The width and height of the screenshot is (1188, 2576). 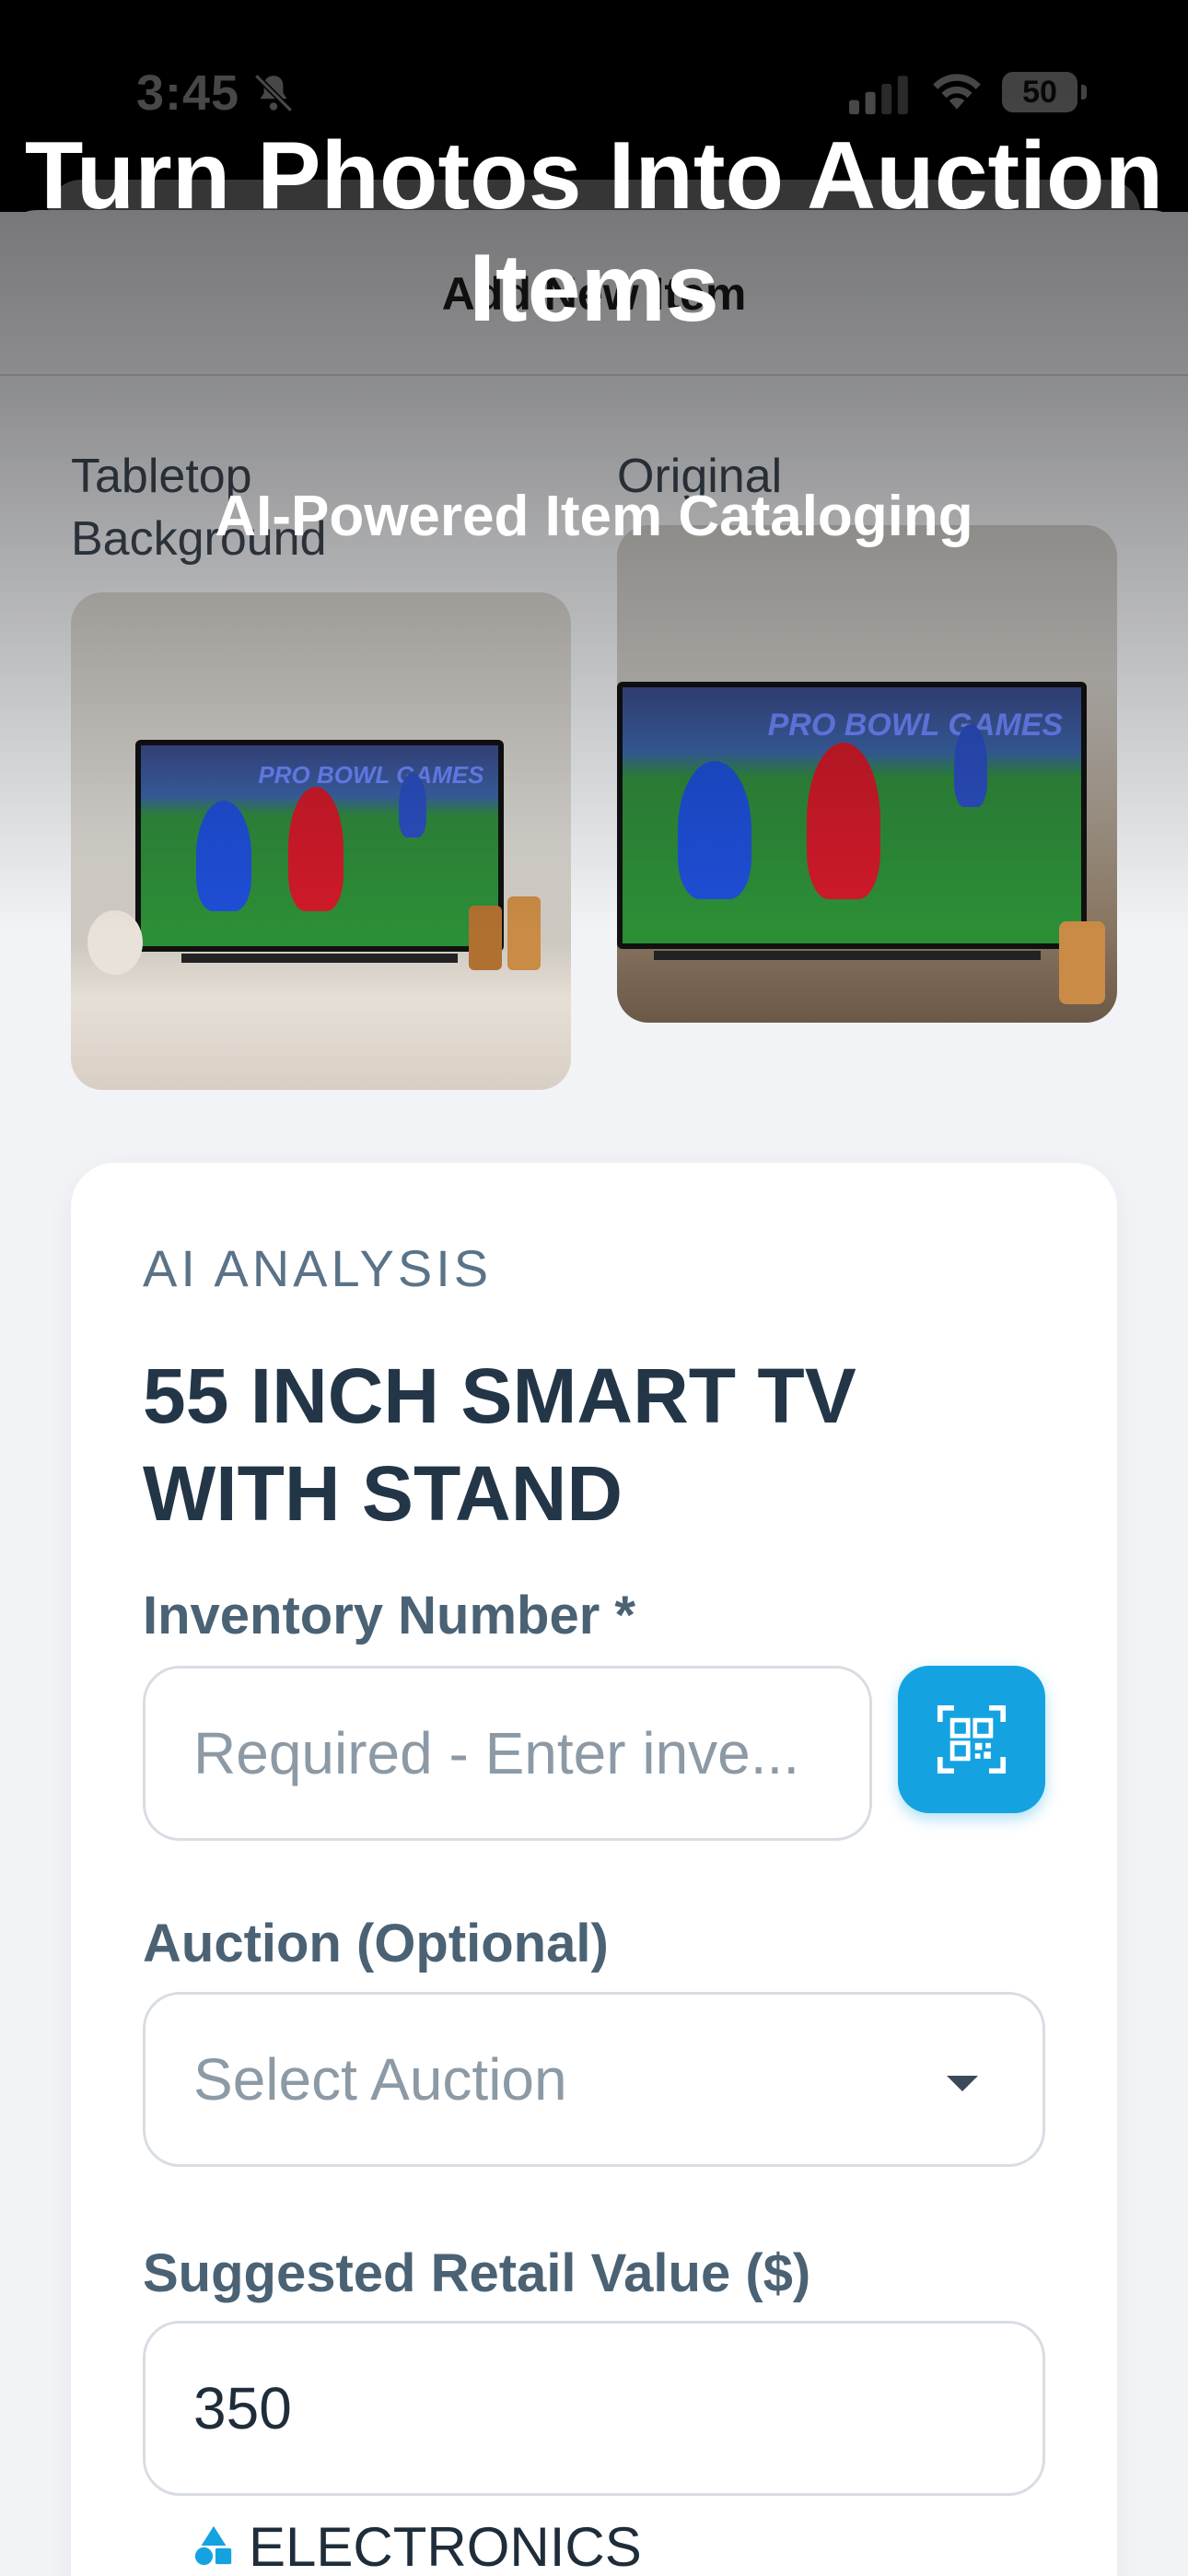 I want to click on item-title: 55 INCH SMART TV WITH STAND, so click(x=499, y=1444).